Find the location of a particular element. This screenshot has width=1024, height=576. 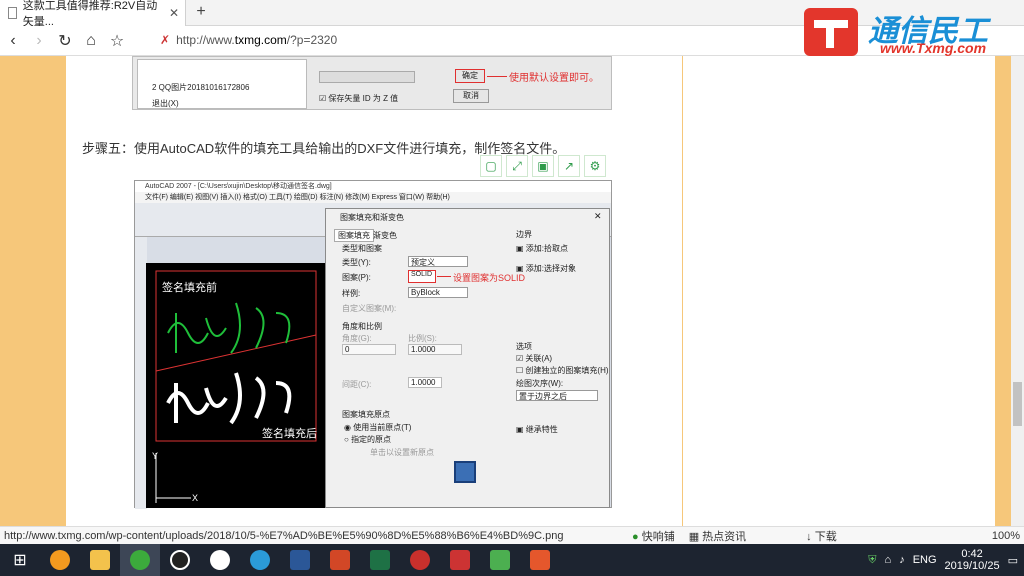

spacing-field: 1.0000 is located at coordinates (425, 382).